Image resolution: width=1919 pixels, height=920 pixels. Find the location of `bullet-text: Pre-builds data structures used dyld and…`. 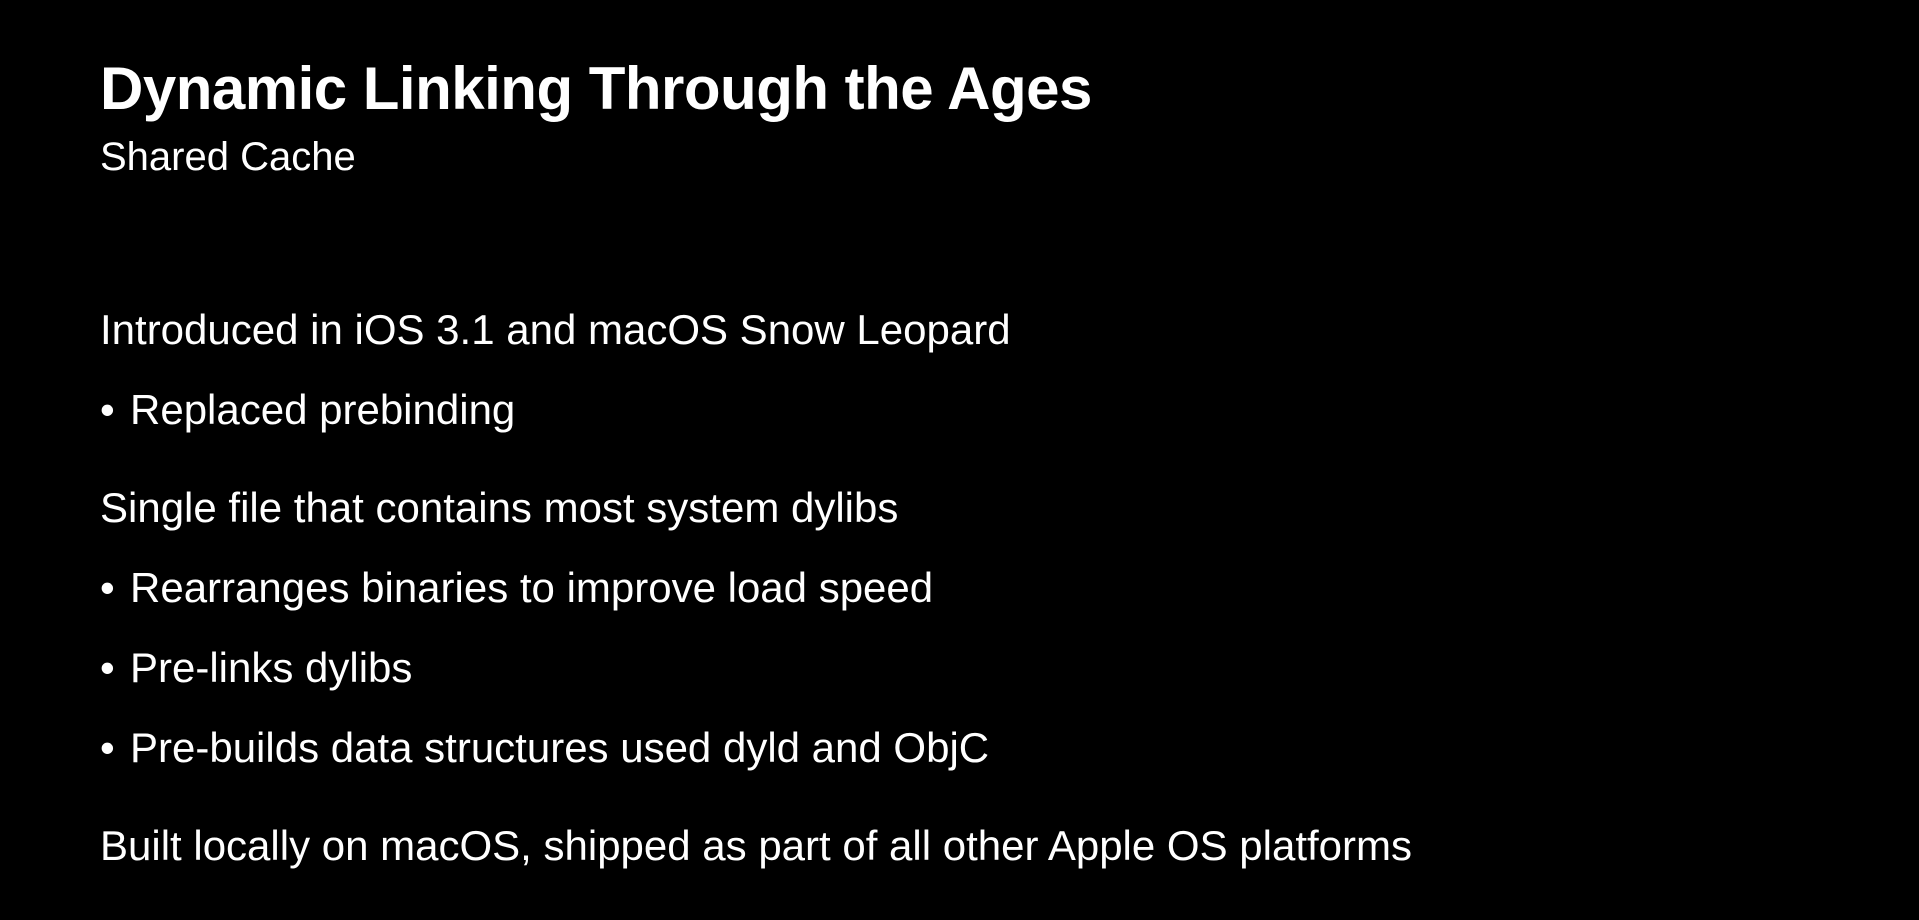

bullet-text: Pre-builds data structures used dyld and… is located at coordinates (560, 747).